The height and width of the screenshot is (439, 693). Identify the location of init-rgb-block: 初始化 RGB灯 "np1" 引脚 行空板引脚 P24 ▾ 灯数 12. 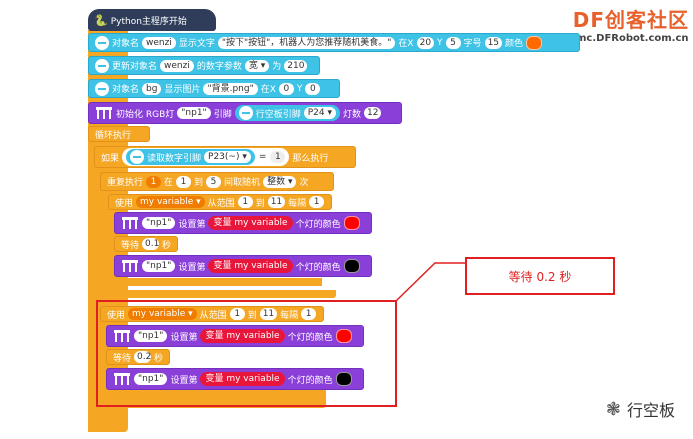
(245, 113).